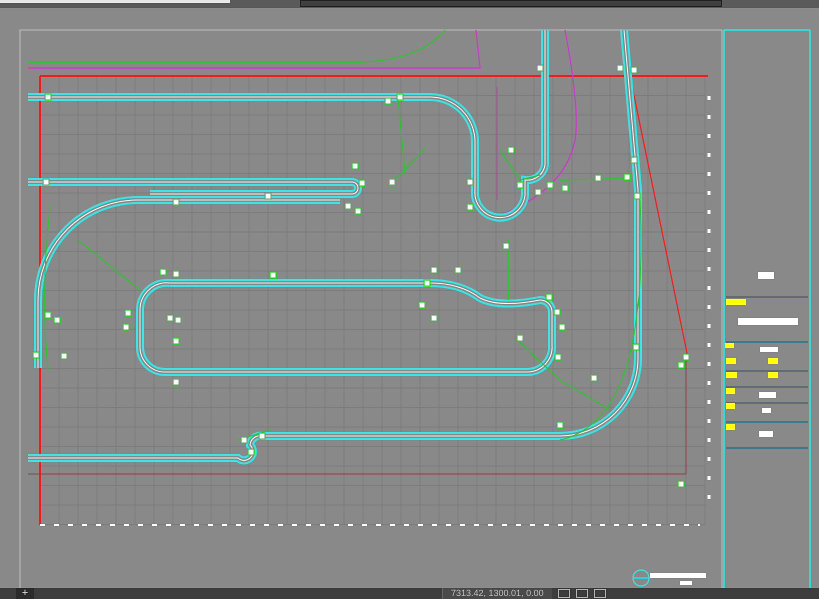 This screenshot has height=599, width=819. What do you see at coordinates (600, 593) in the screenshot?
I see `ortho-icon` at bounding box center [600, 593].